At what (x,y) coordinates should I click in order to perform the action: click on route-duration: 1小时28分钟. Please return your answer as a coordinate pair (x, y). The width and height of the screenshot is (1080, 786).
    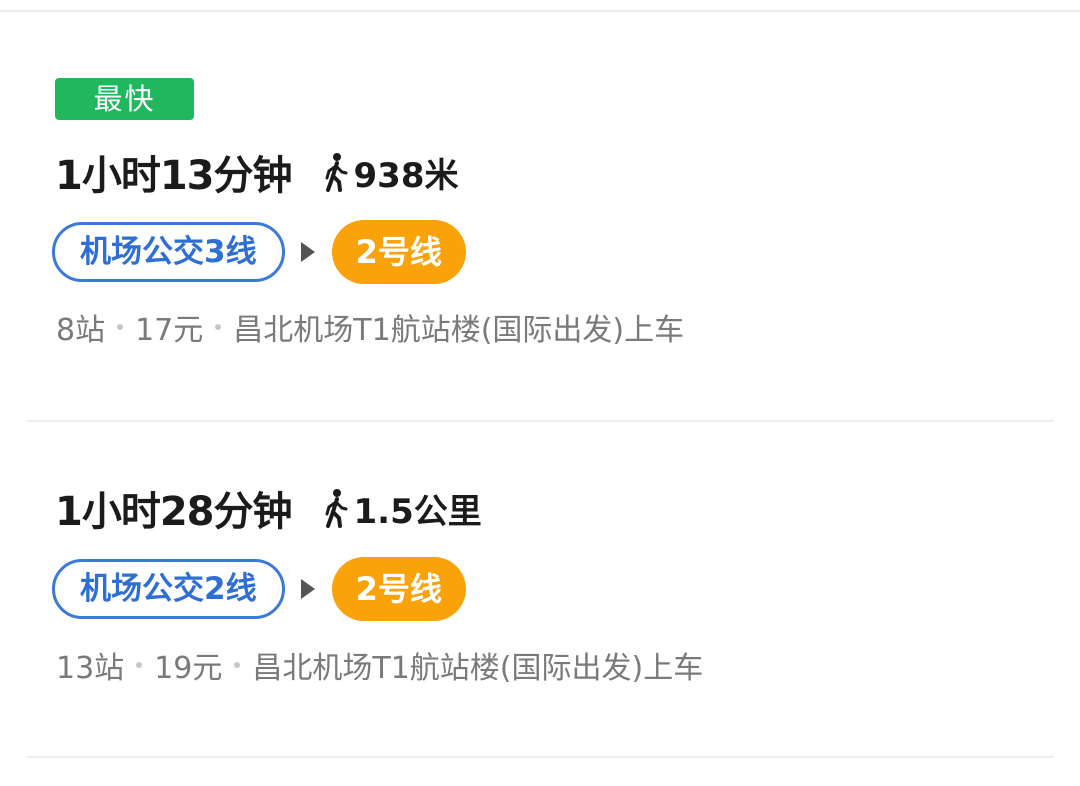
    Looking at the image, I should click on (173, 512).